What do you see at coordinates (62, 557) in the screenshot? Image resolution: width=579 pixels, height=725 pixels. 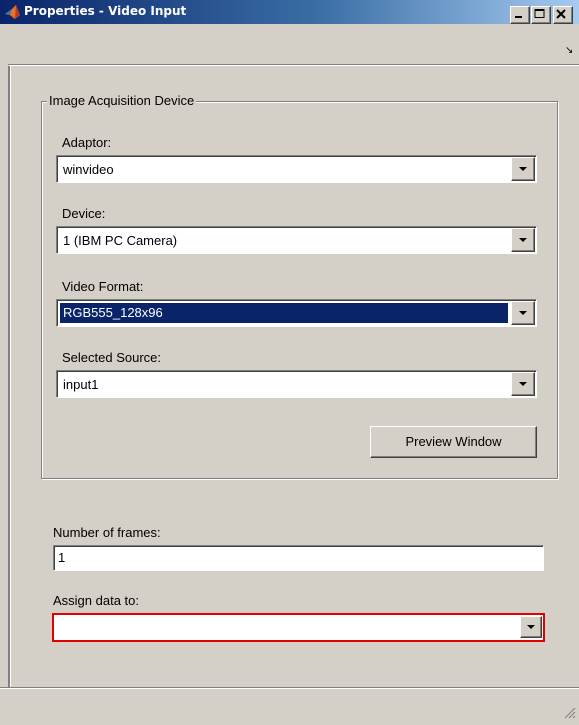 I see `number-of-frames-value: 1` at bounding box center [62, 557].